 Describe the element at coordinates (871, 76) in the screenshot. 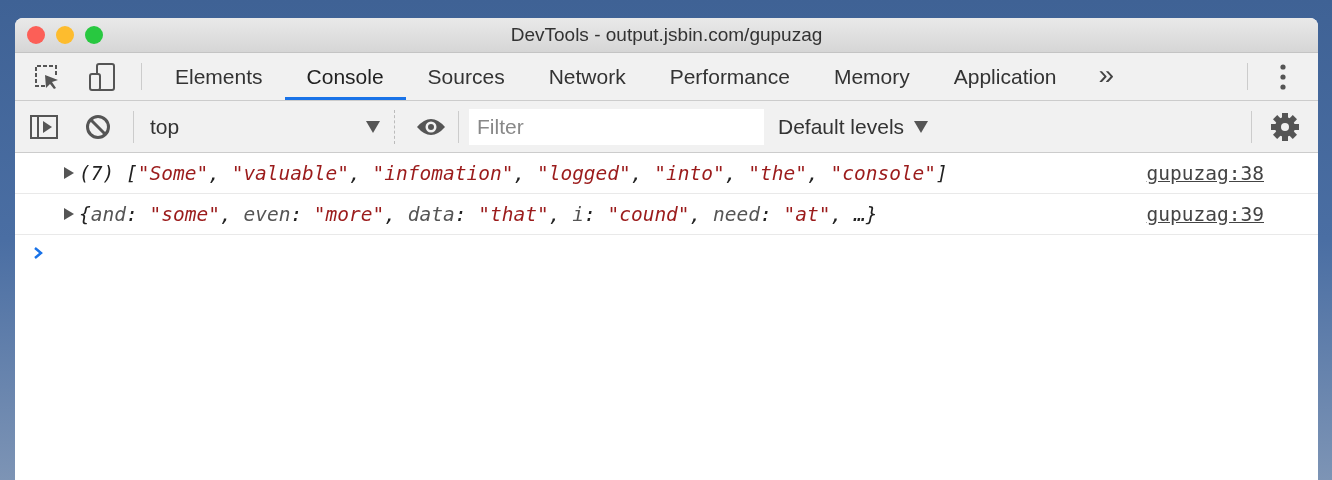

I see `tab: Memory` at that location.